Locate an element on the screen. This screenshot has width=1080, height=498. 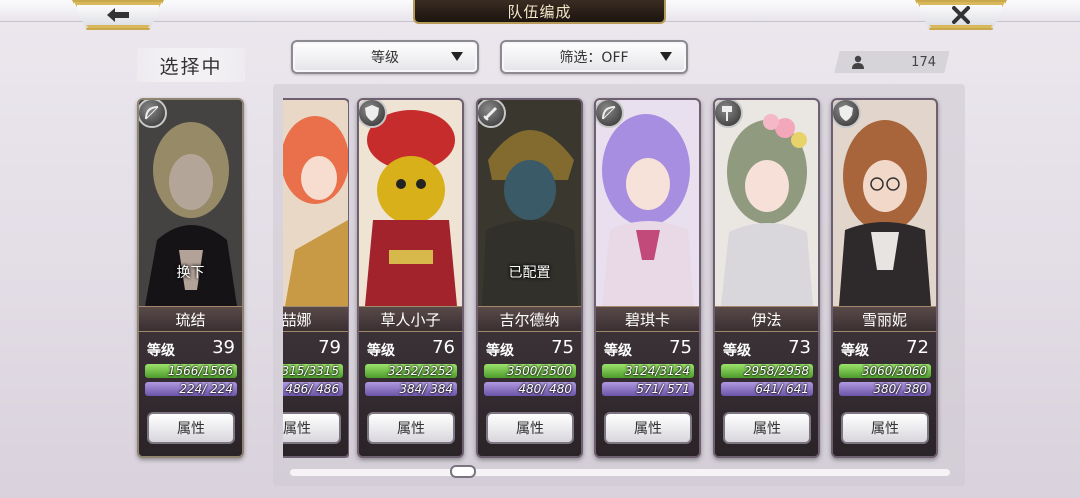
character-count: 174 is located at coordinates (892, 62).